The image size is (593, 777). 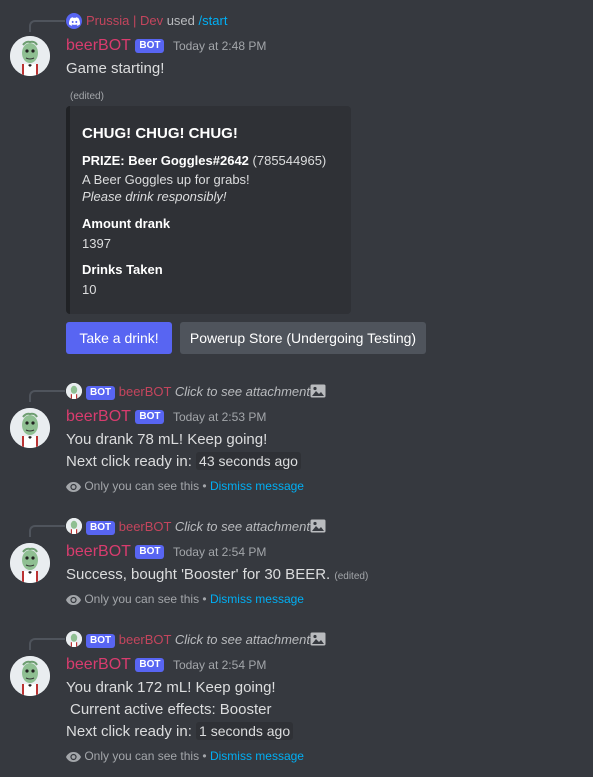 What do you see at coordinates (289, 160) in the screenshot?
I see `prize-id: (785544965)` at bounding box center [289, 160].